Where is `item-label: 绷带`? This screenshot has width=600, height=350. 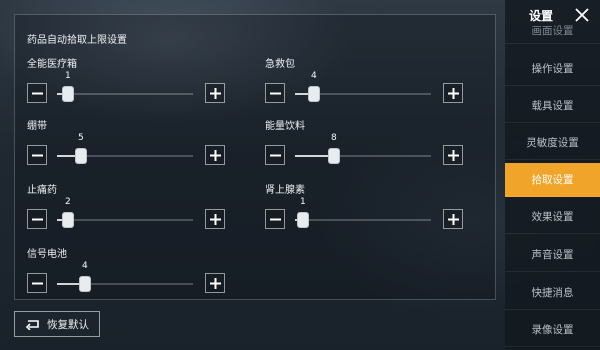
item-label: 绷带 is located at coordinates (37, 126).